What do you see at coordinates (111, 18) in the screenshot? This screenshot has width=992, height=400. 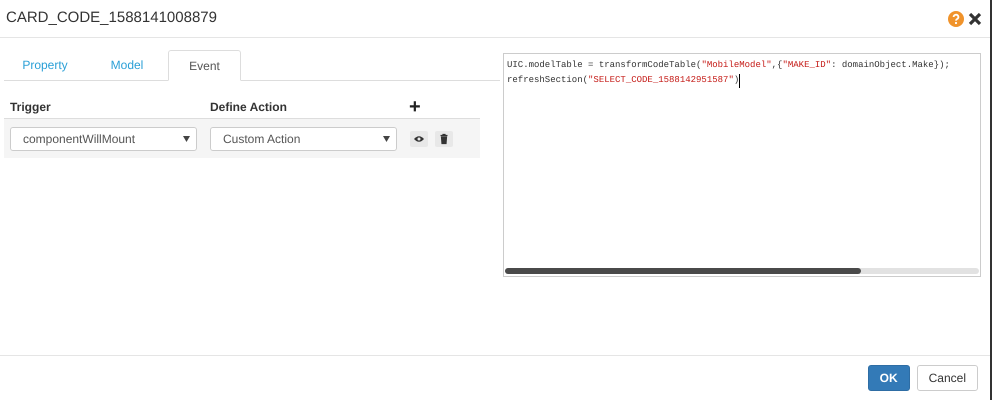 I see `dialog-title: CARD_CODE_1588141008879` at bounding box center [111, 18].